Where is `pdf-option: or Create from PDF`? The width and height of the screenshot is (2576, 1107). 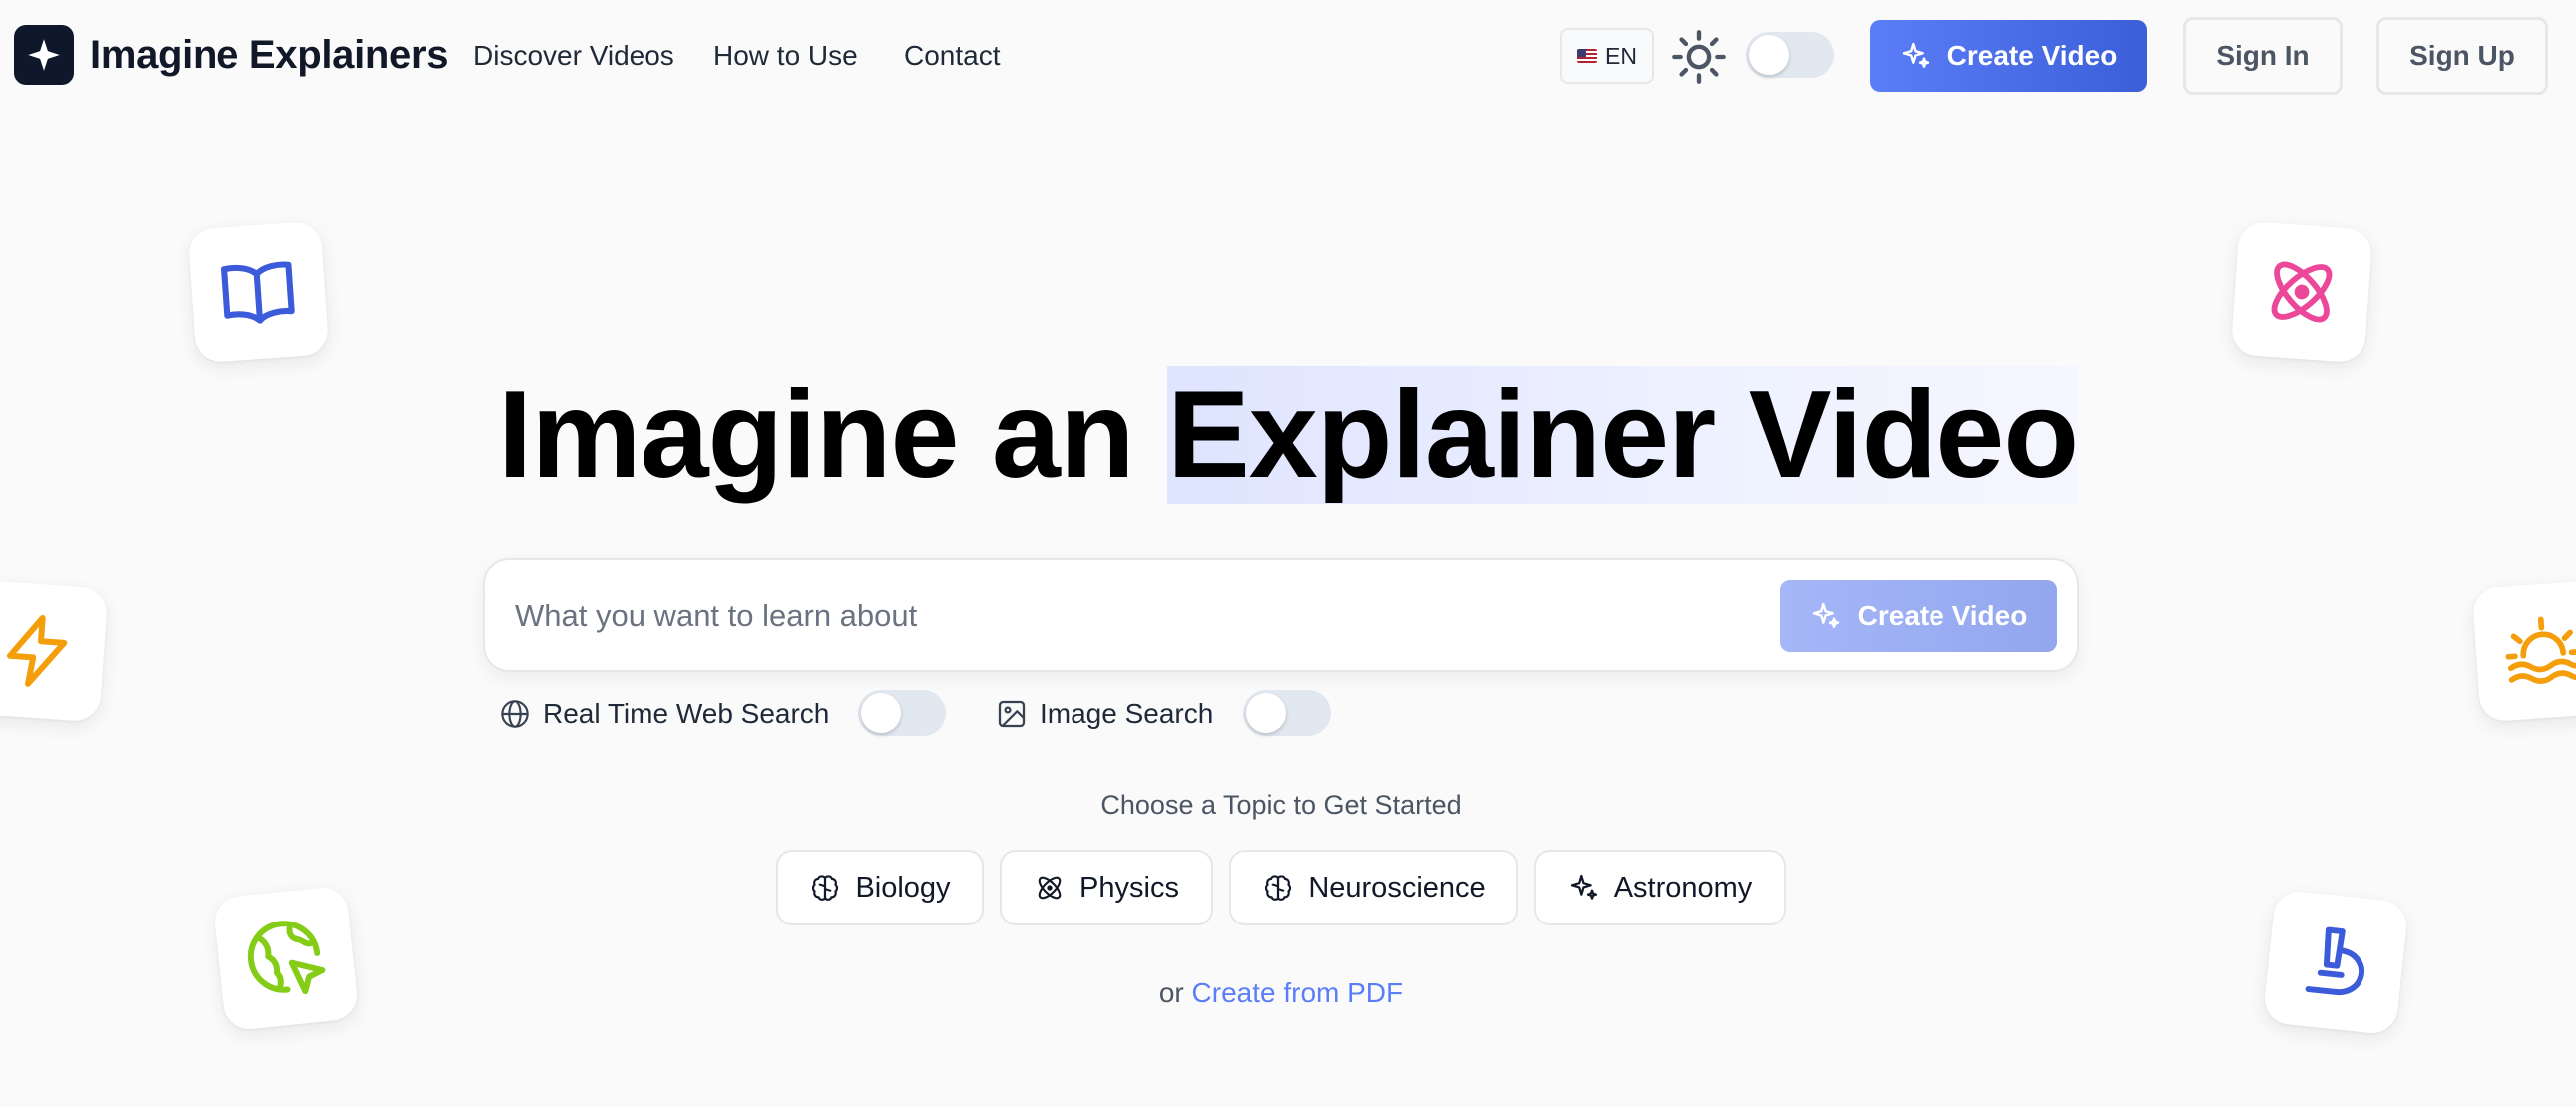 pdf-option: or Create from PDF is located at coordinates (1281, 993).